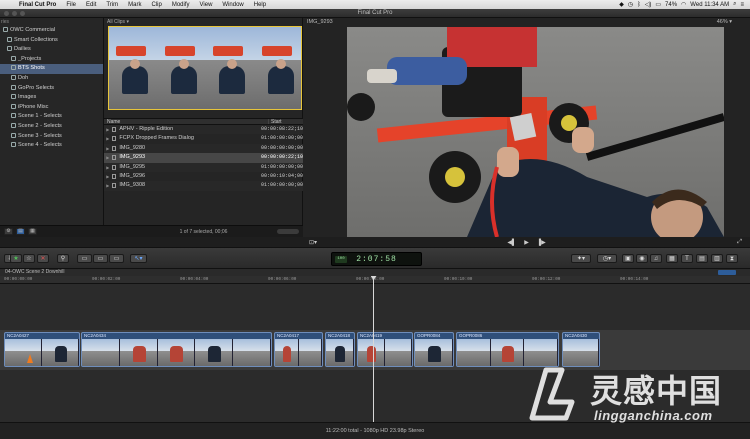 Image resolution: width=750 pixels, height=439 pixels. Describe the element at coordinates (100, 258) in the screenshot. I see `insert-clip-icon: ▭` at that location.